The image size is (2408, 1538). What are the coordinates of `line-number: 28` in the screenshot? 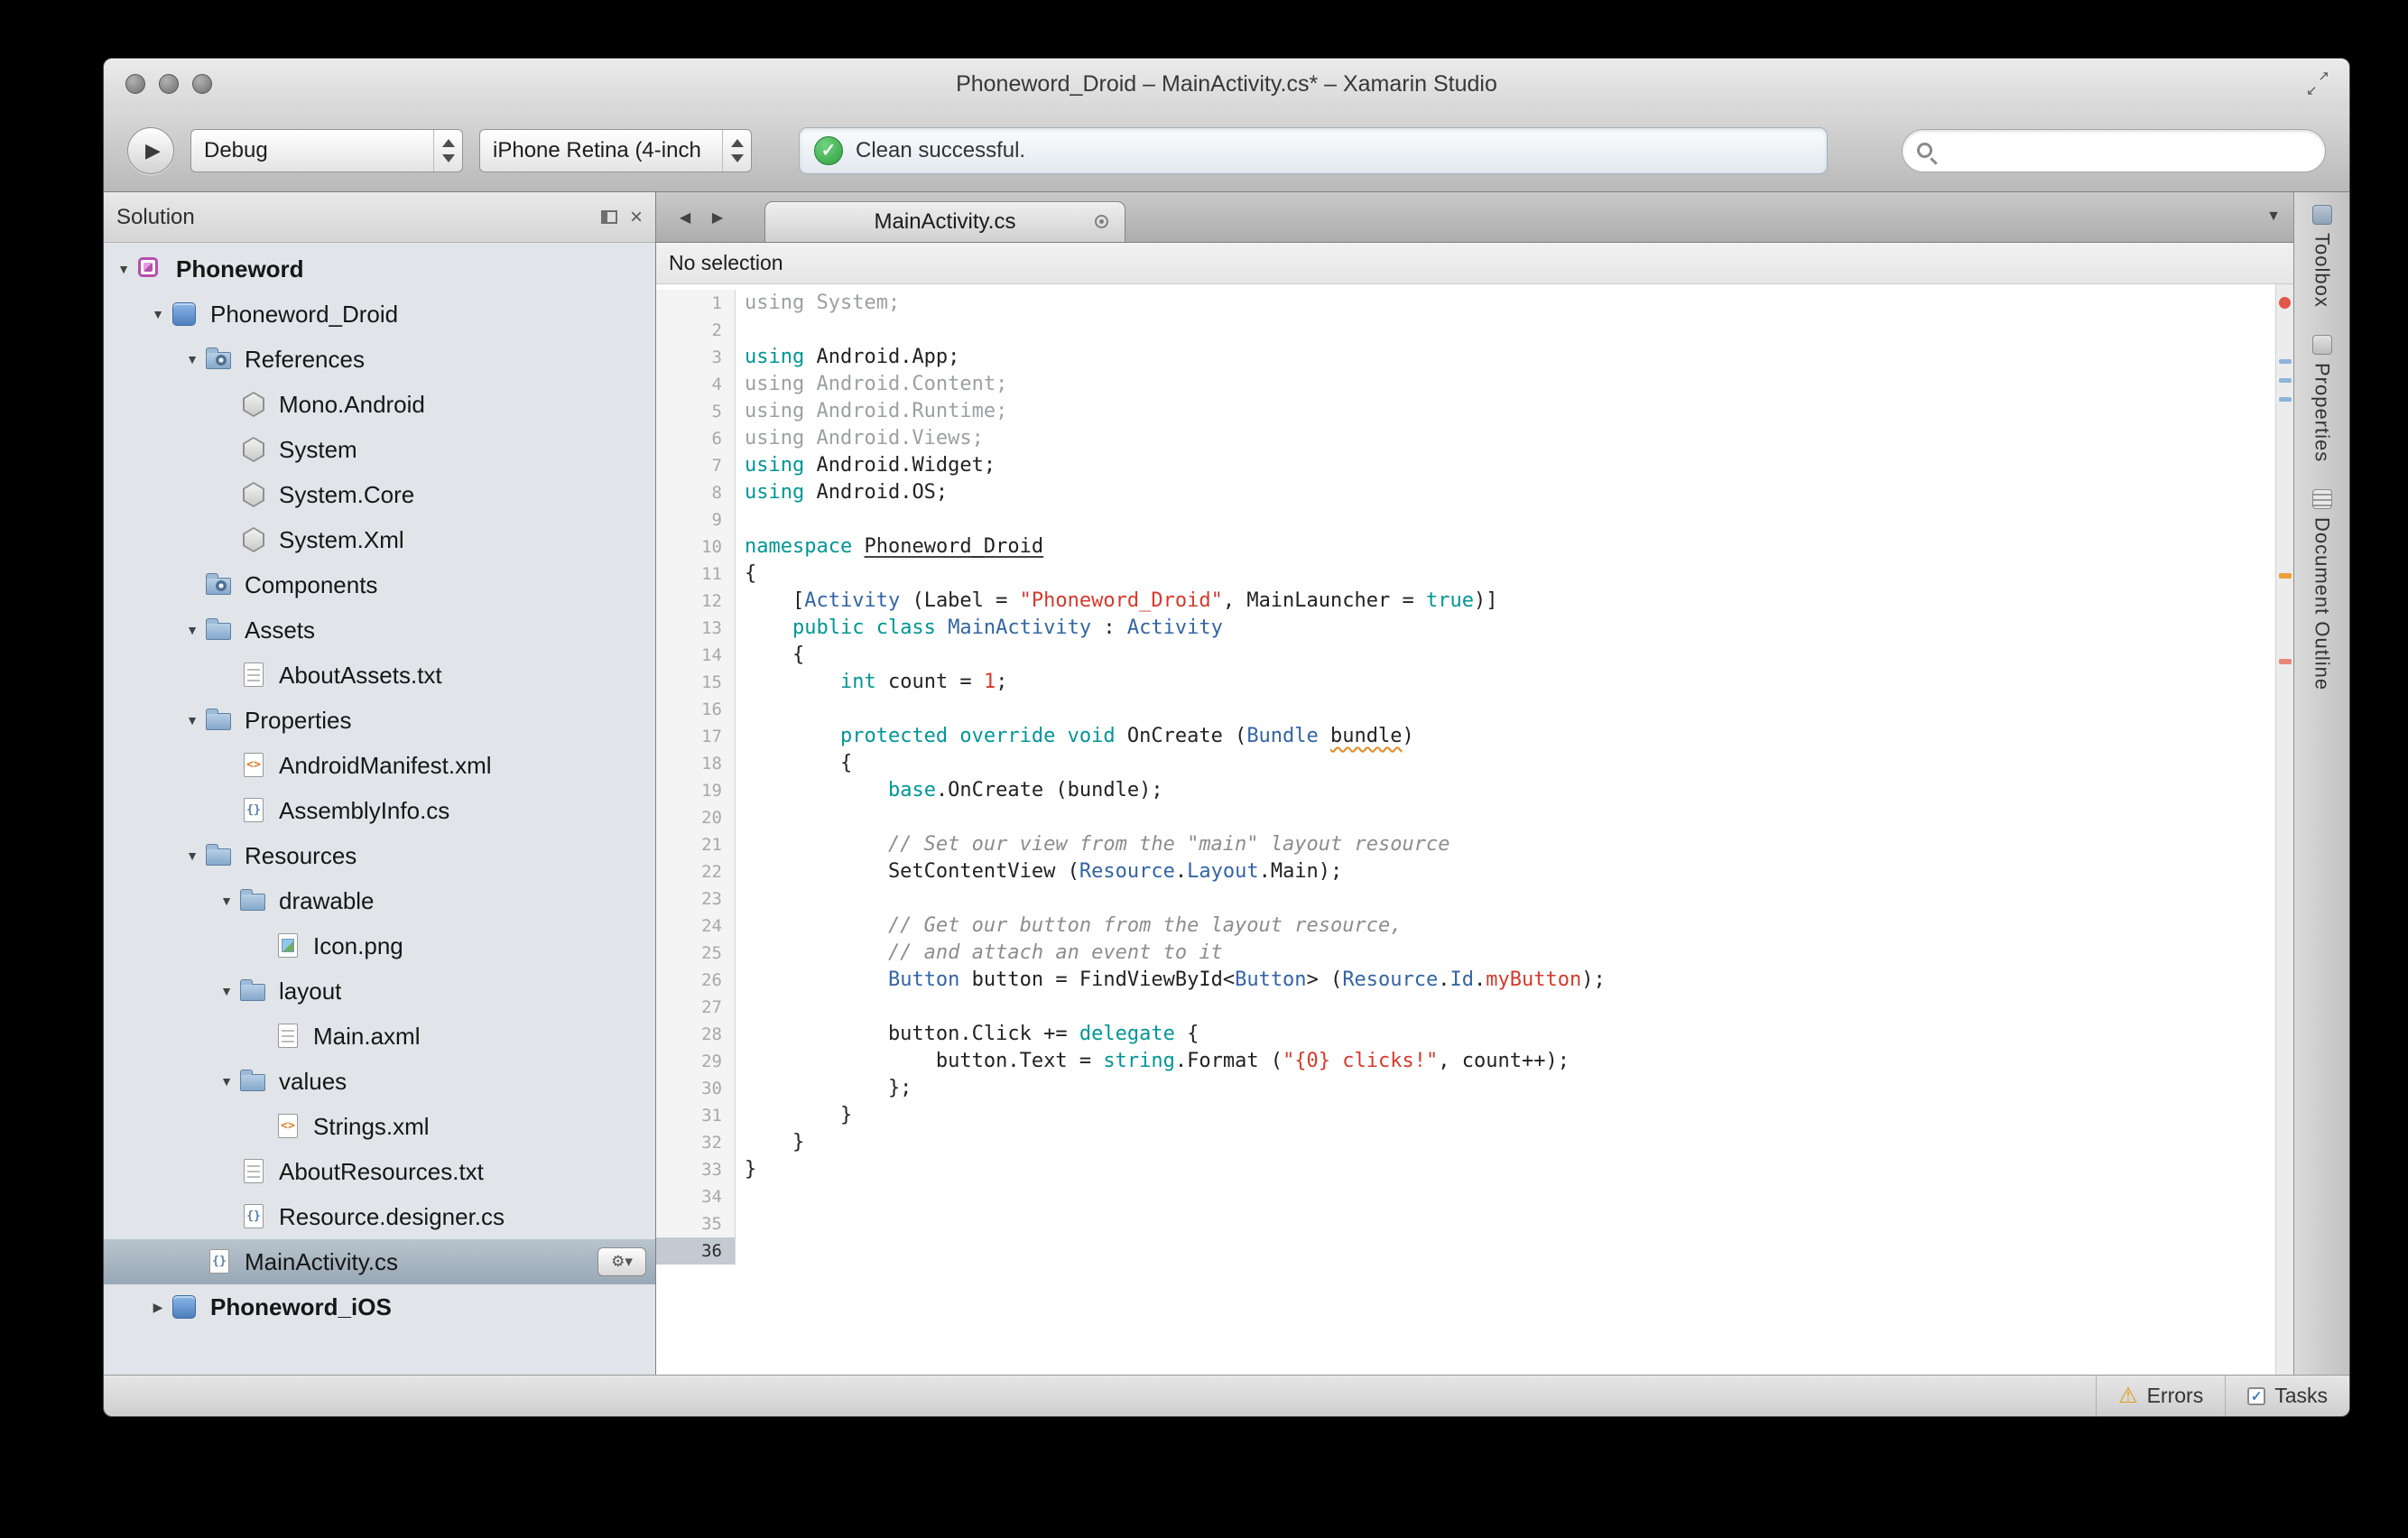 It's located at (696, 1034).